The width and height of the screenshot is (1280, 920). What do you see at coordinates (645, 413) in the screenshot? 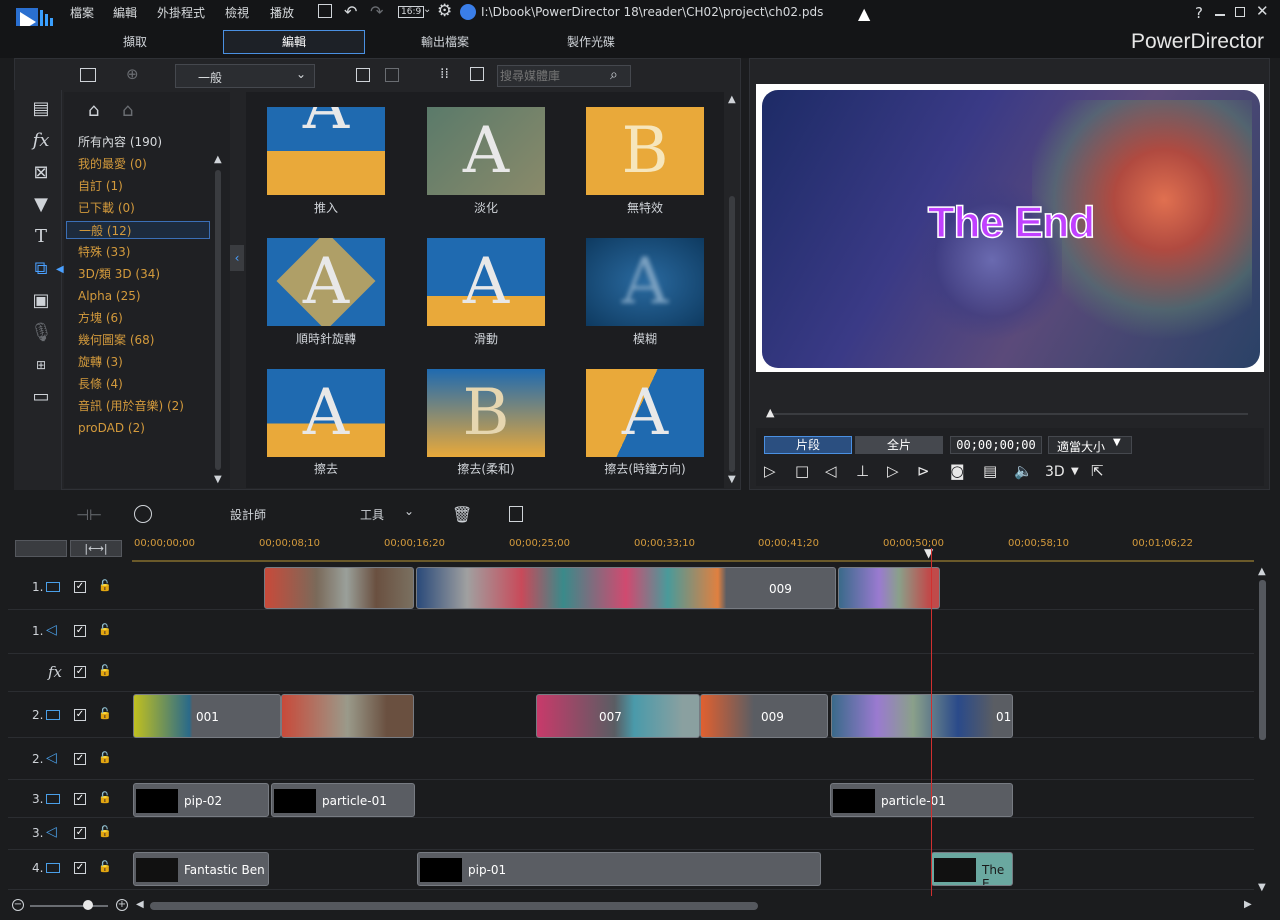
I see `transition-thumbnail-clock-wipe: A` at bounding box center [645, 413].